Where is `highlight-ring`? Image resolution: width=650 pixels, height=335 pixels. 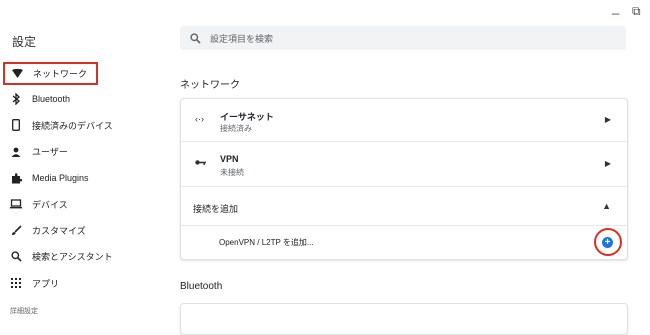 highlight-ring is located at coordinates (608, 242).